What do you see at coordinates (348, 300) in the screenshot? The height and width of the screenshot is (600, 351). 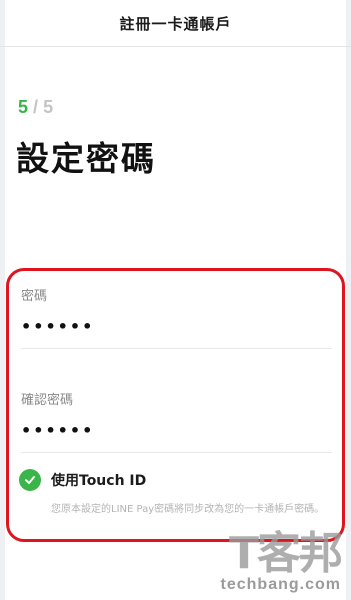 I see `screen-edge-right` at bounding box center [348, 300].